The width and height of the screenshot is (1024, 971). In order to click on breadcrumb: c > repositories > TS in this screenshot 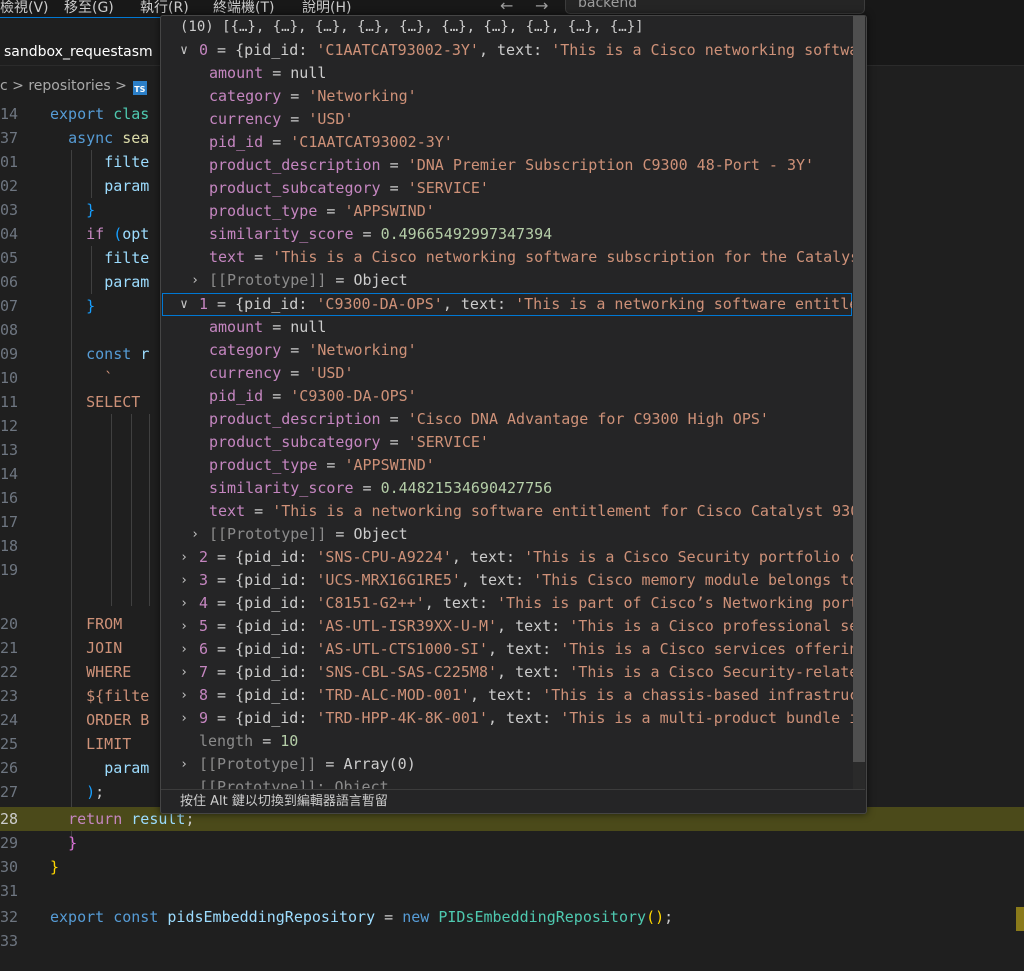, I will do `click(73, 89)`.